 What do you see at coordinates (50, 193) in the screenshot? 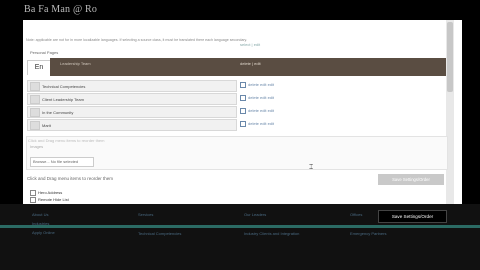
I see `checkbox-label: Hero Address` at bounding box center [50, 193].